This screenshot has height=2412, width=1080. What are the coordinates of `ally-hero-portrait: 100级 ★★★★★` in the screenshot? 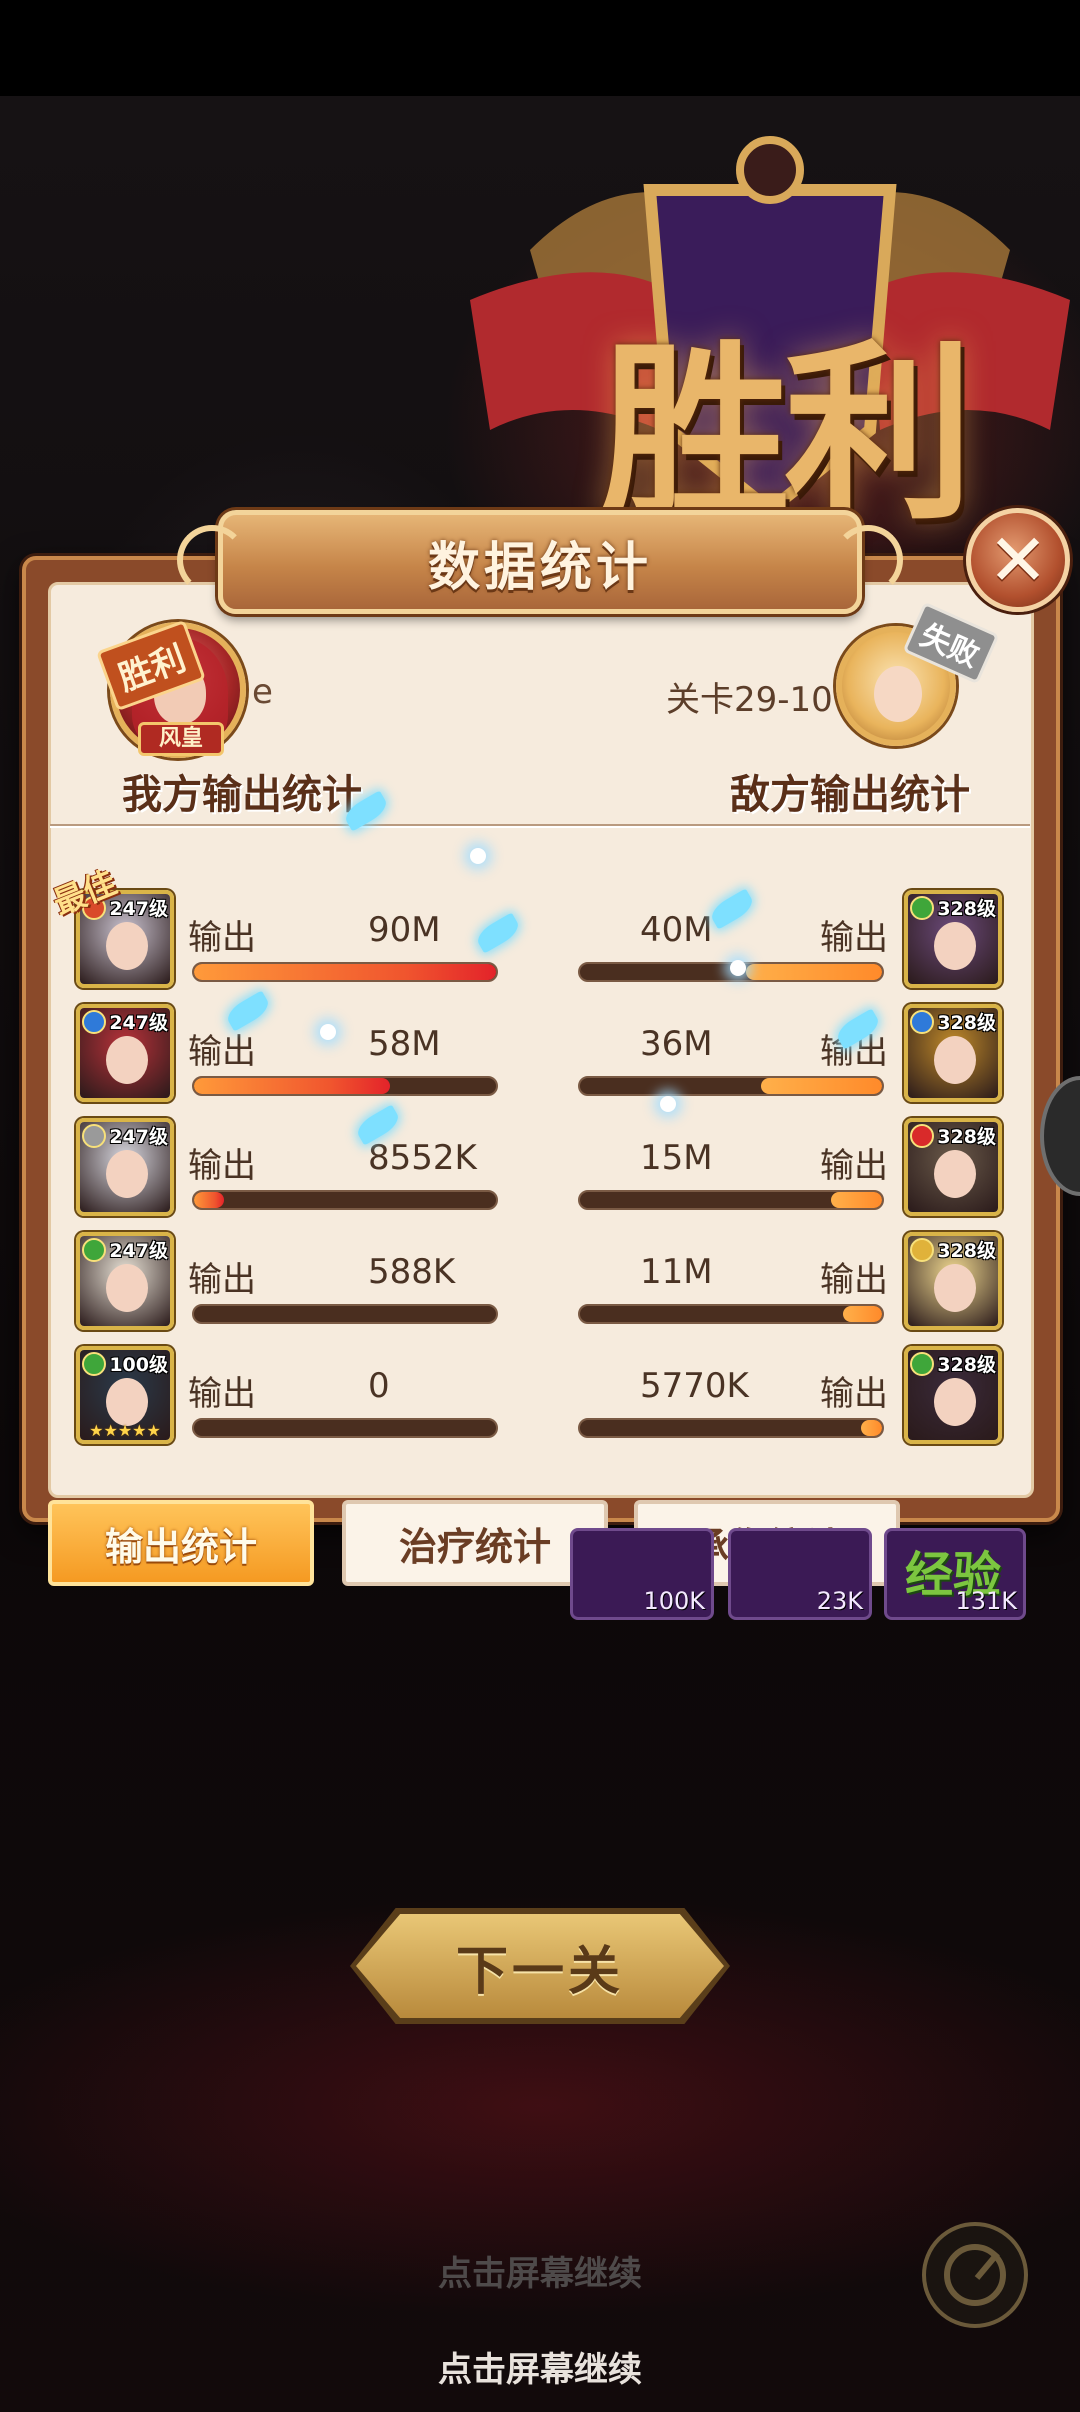 It's located at (125, 1395).